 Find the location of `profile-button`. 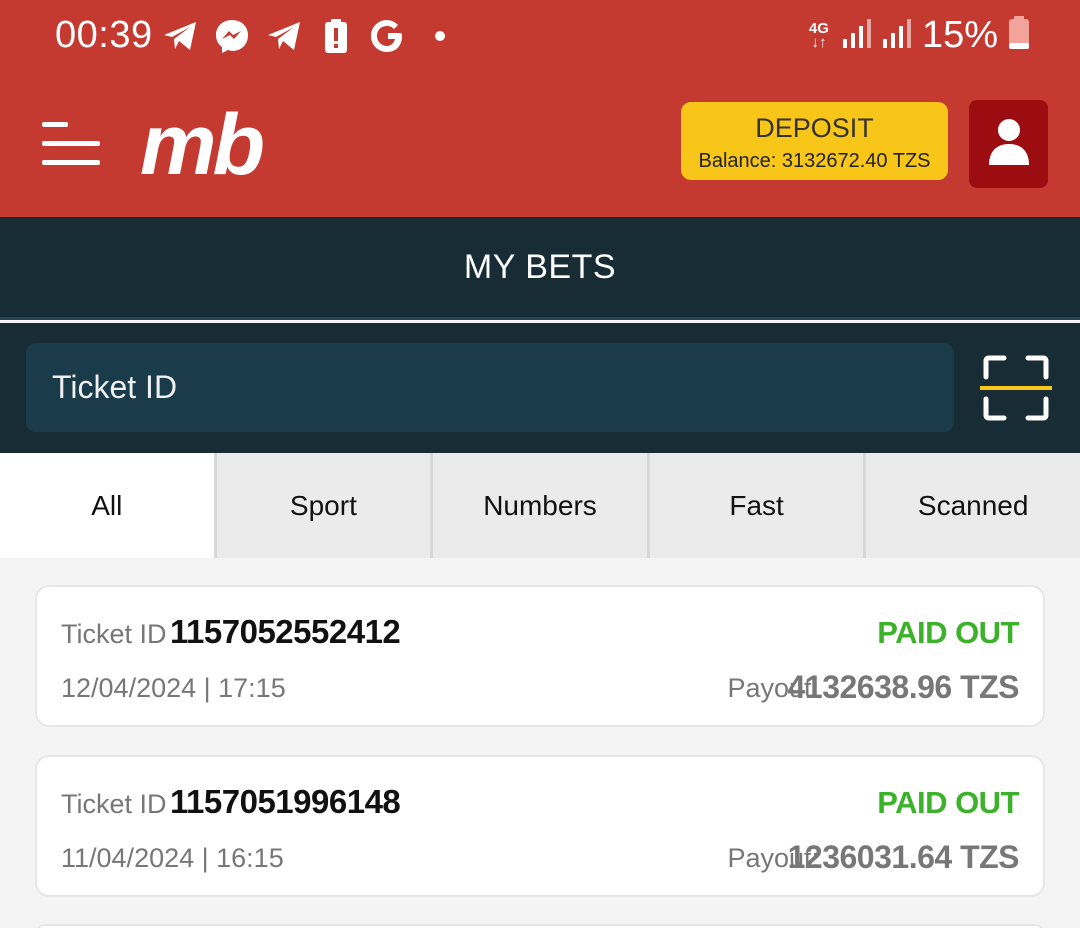

profile-button is located at coordinates (1008, 144).